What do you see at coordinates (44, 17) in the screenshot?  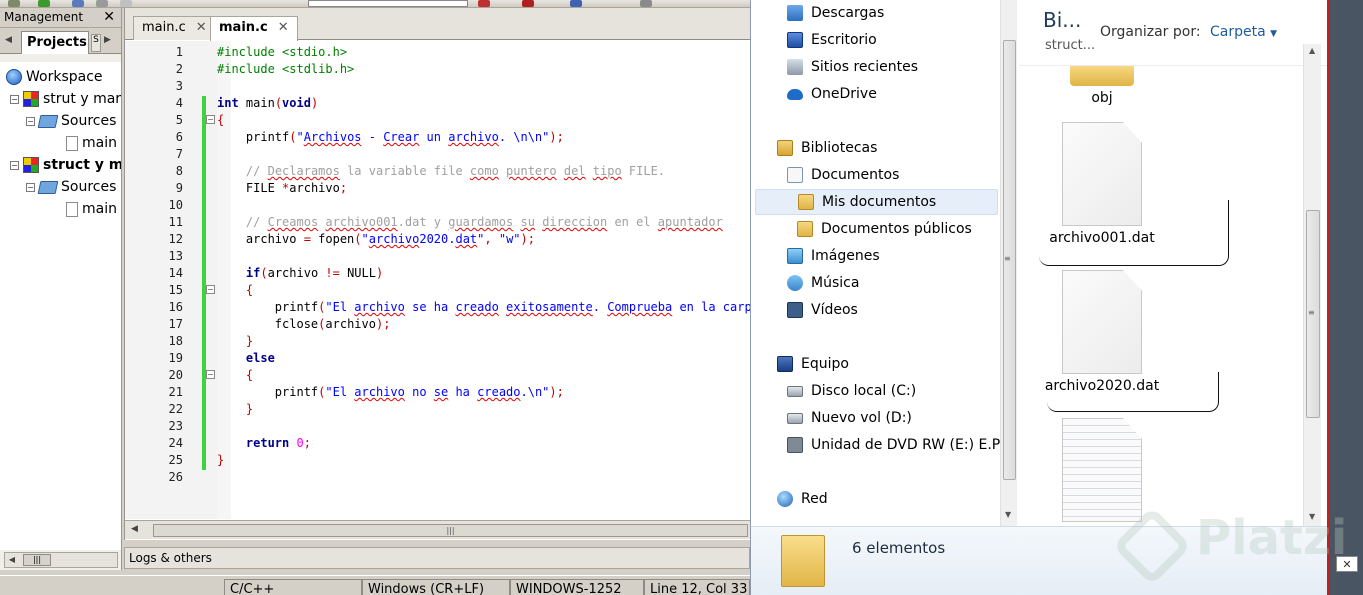 I see `management-title: Management` at bounding box center [44, 17].